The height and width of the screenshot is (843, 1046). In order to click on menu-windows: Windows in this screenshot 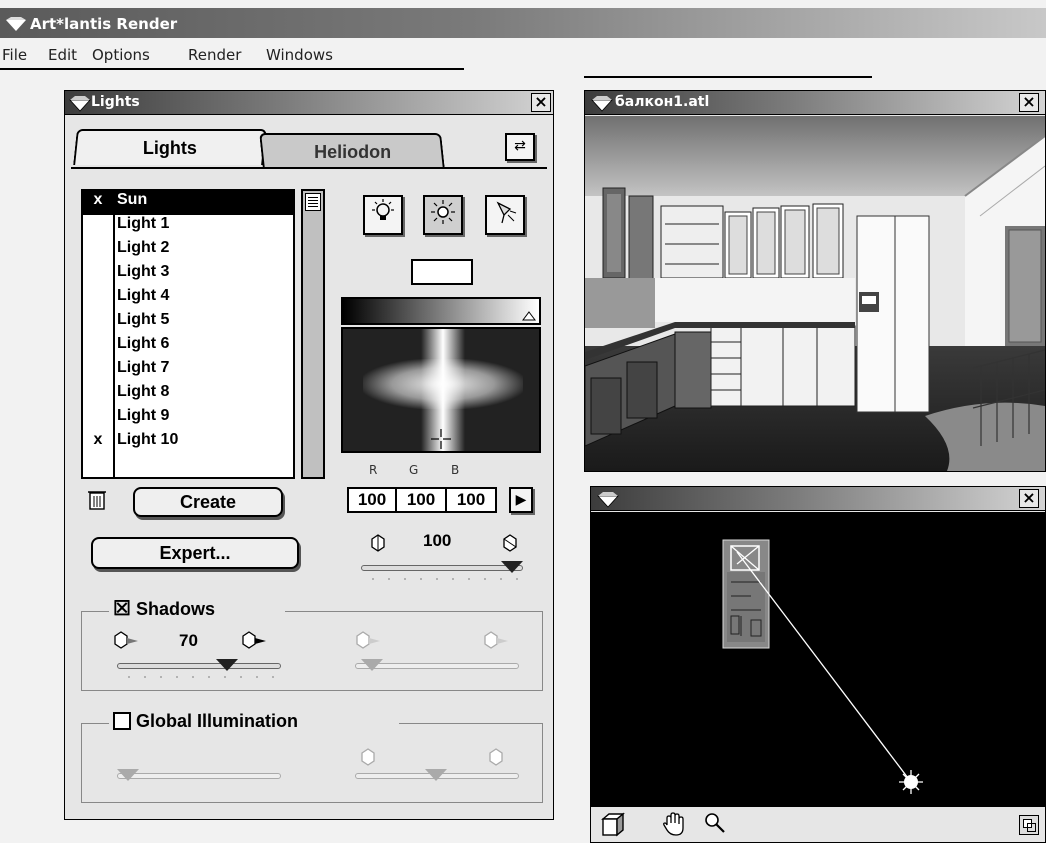, I will do `click(299, 55)`.